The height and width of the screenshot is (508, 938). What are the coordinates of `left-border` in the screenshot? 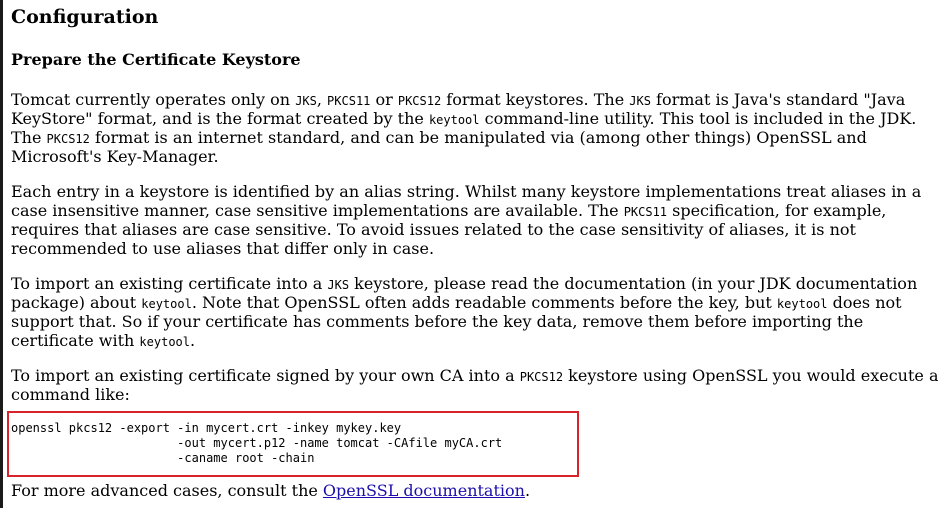 It's located at (1, 254).